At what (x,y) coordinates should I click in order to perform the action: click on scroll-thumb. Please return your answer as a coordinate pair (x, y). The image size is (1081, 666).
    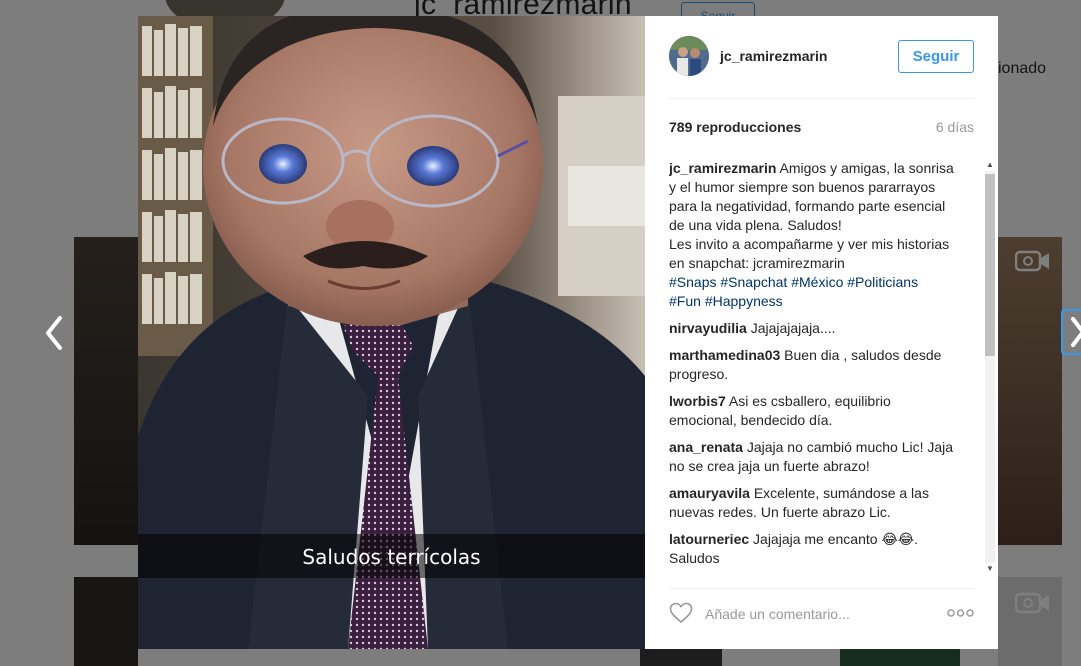
    Looking at the image, I should click on (990, 265).